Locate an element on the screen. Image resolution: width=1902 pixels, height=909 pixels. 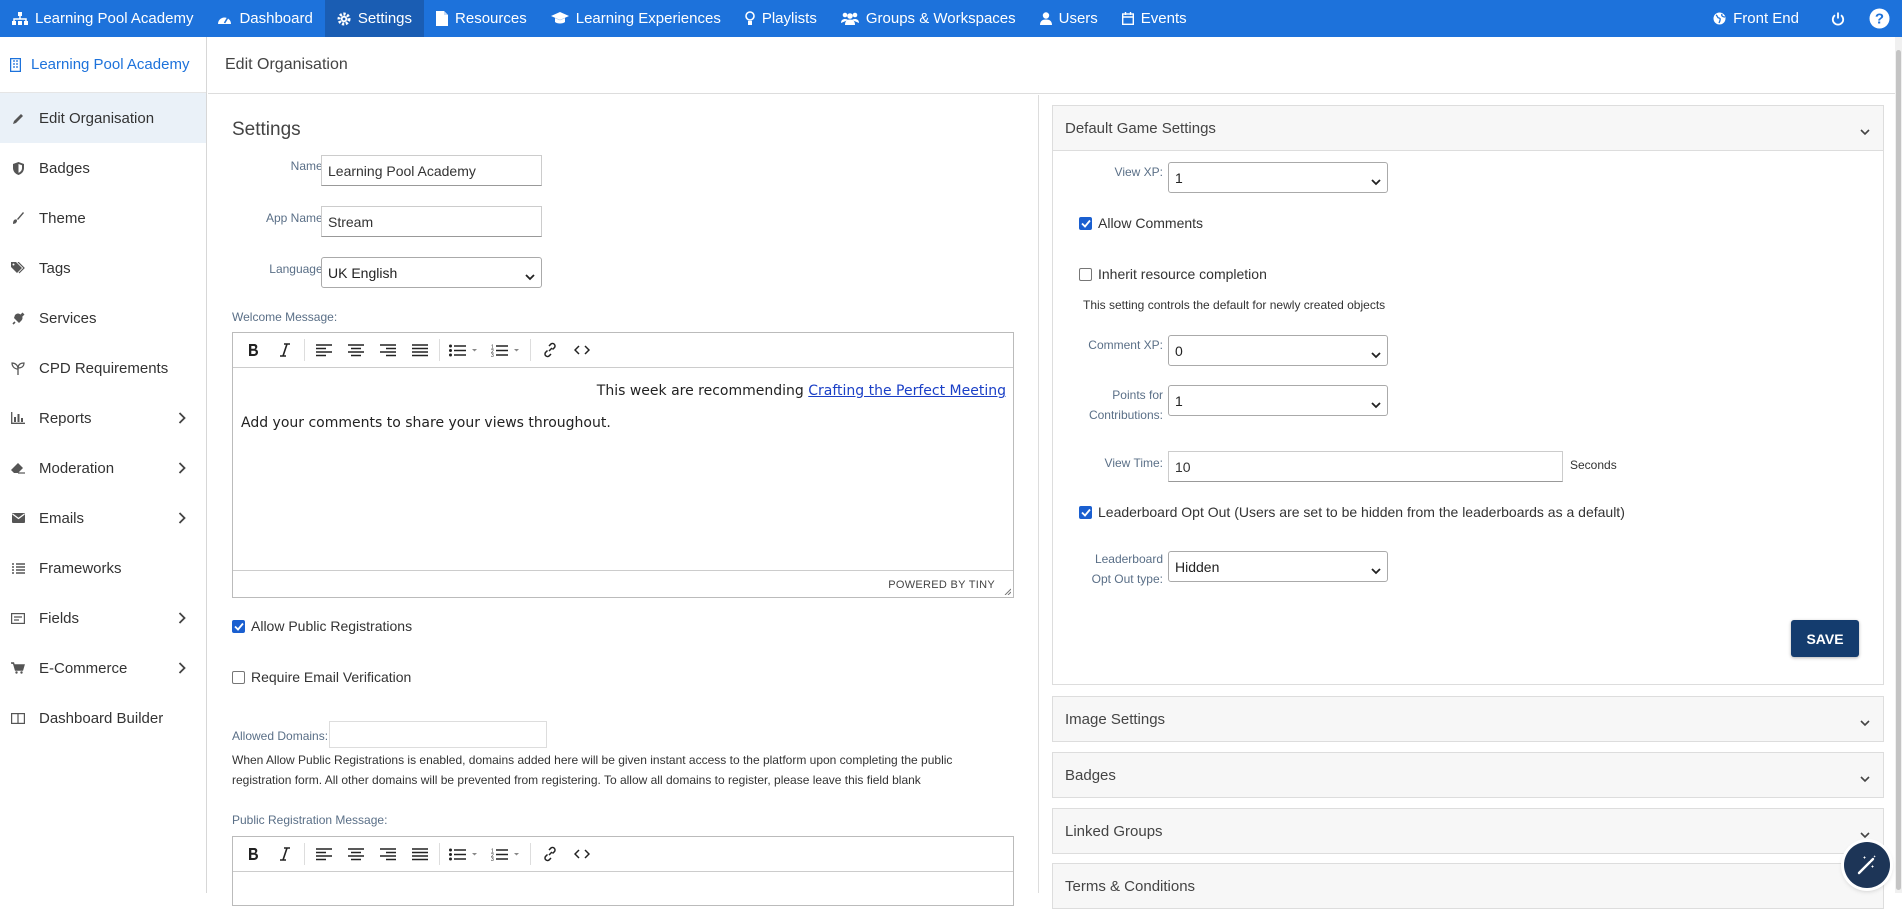
sidebar-item-emails: Emails is located at coordinates (103, 518).